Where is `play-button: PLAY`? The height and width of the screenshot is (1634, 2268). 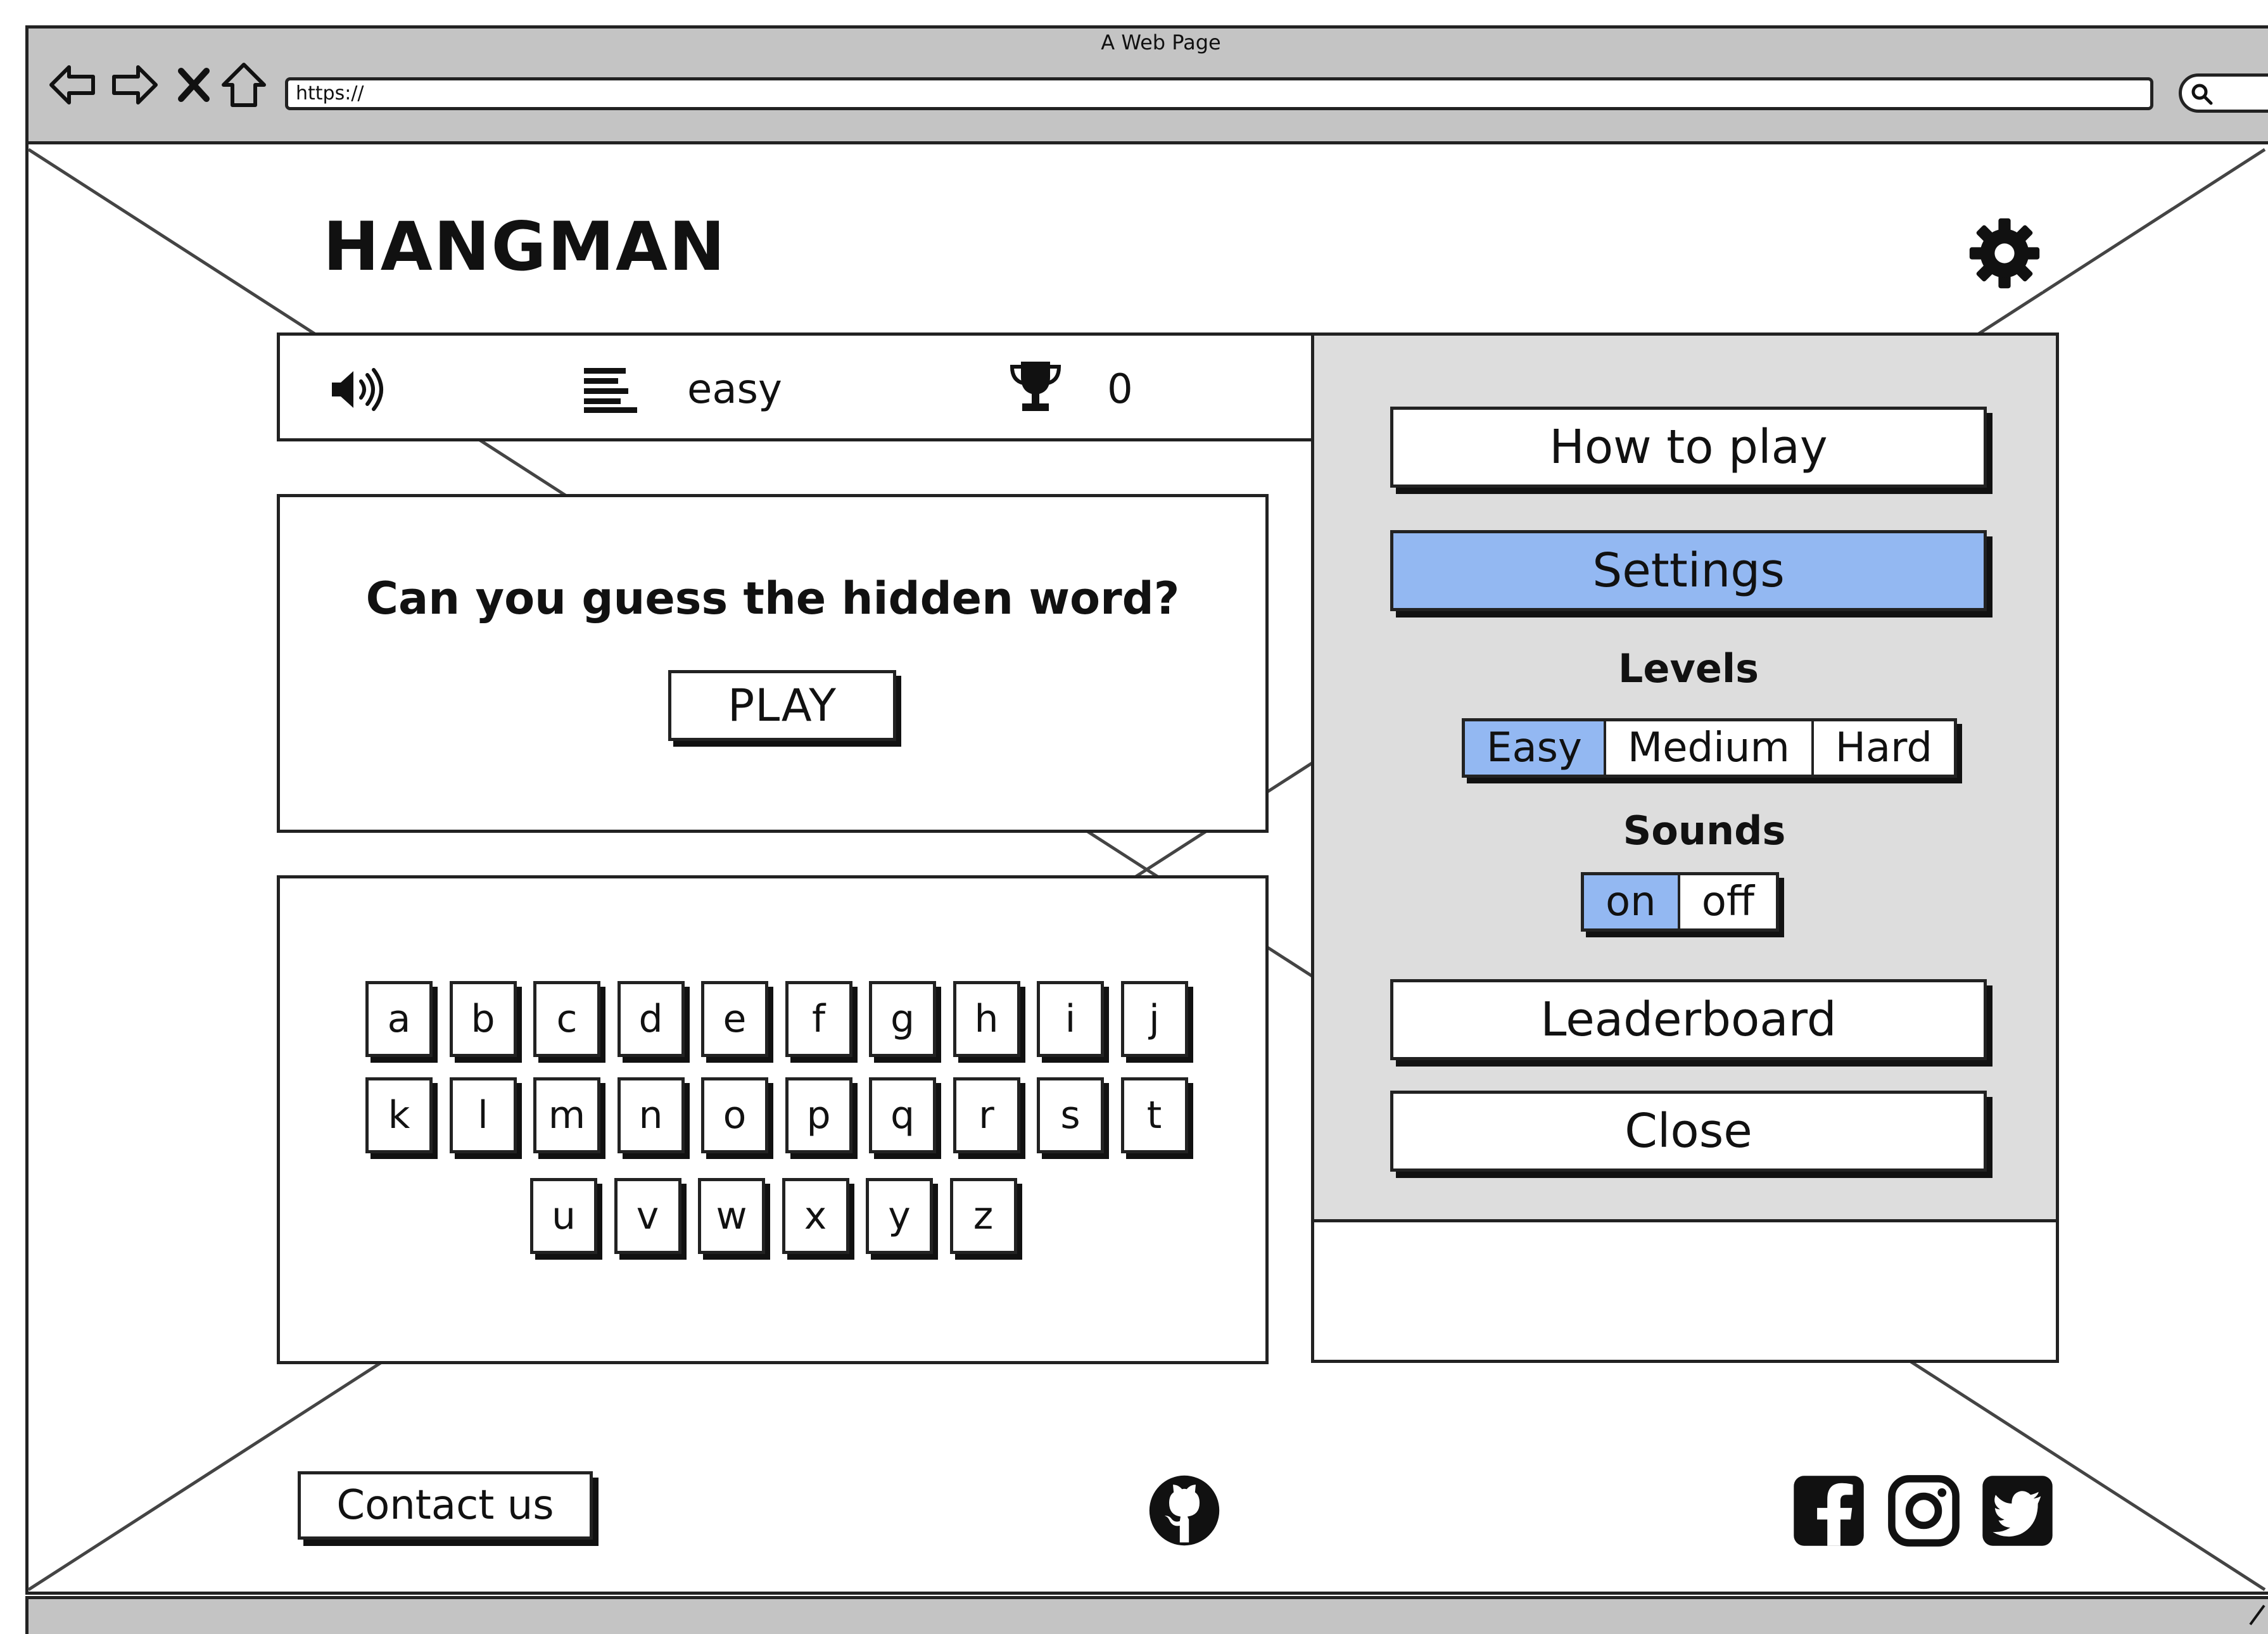
play-button: PLAY is located at coordinates (782, 705).